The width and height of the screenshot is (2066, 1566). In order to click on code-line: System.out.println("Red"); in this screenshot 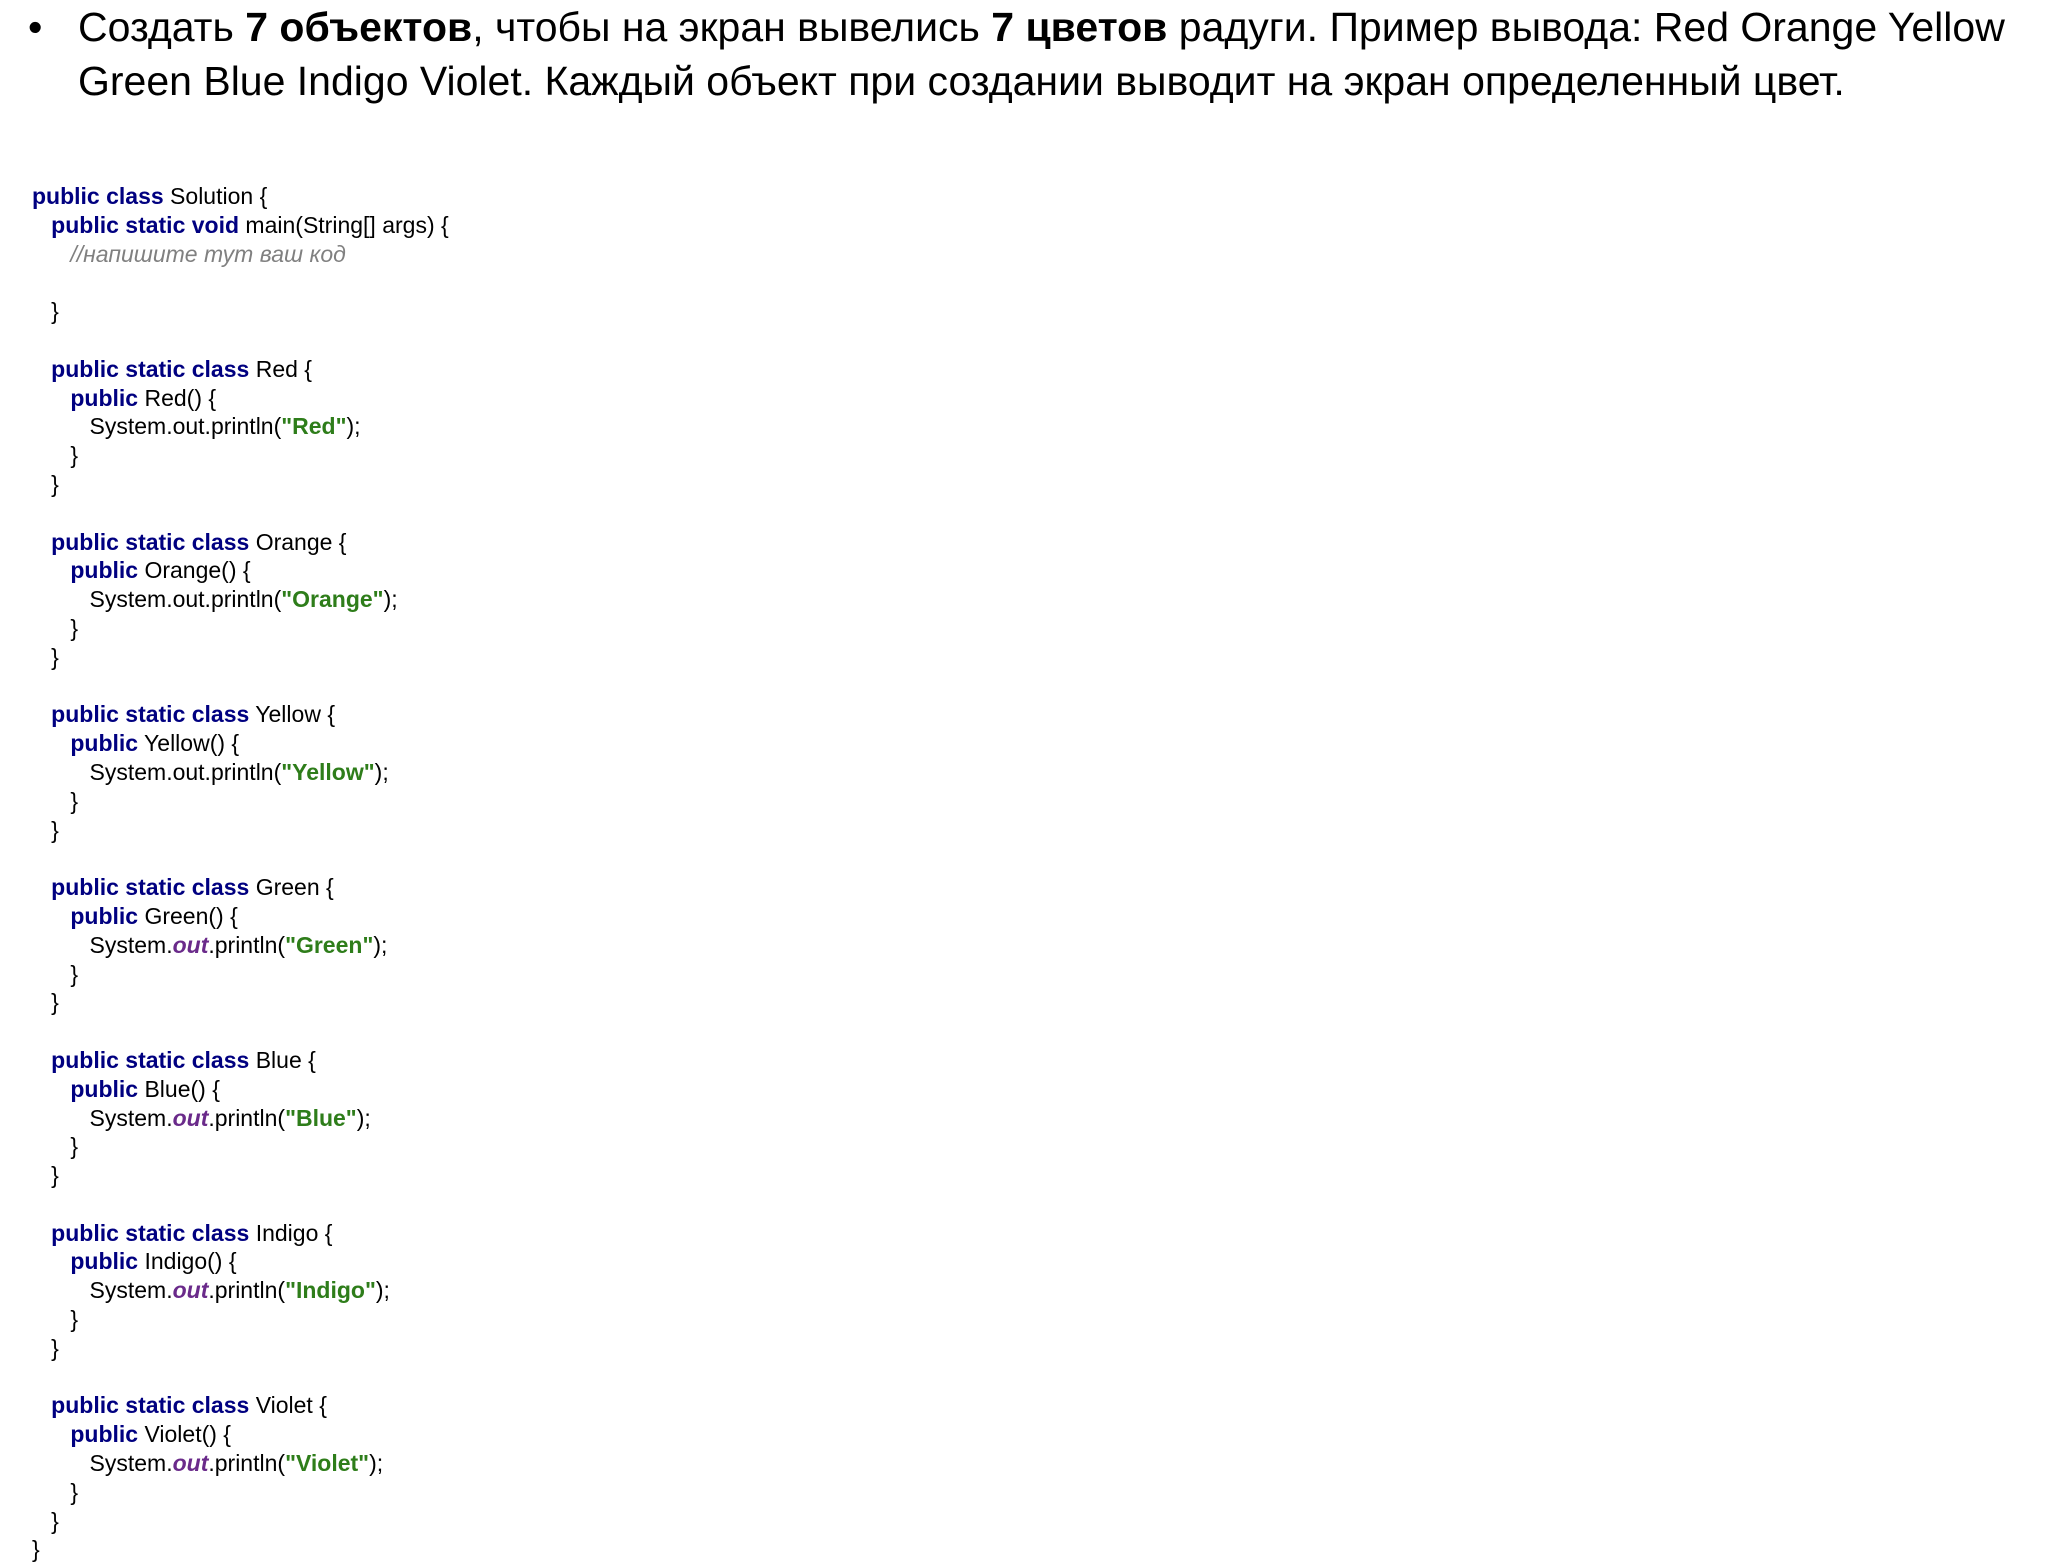, I will do `click(982, 426)`.